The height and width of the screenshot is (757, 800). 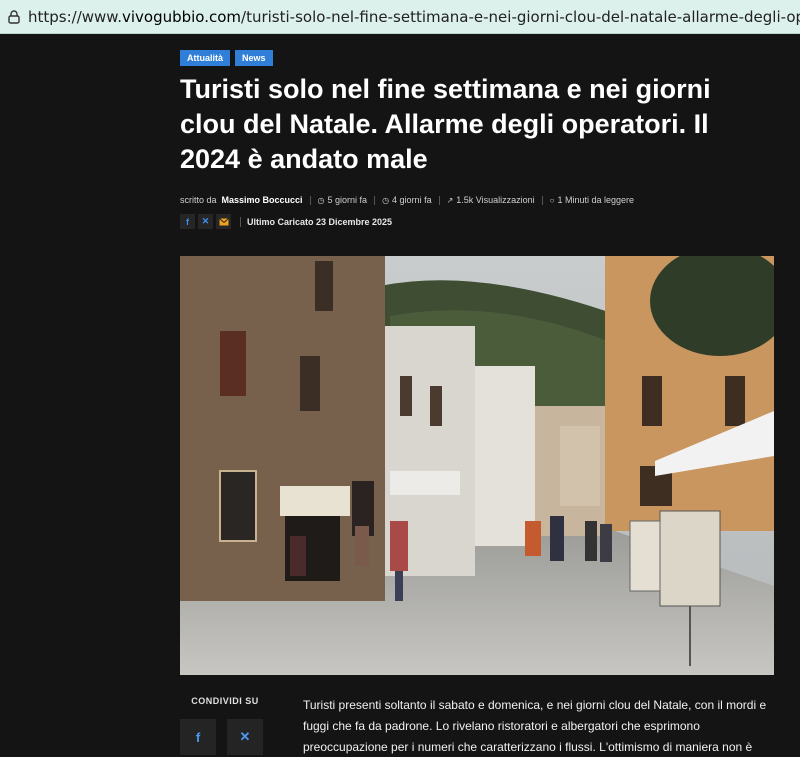 I want to click on author-link: Massimo Boccucci, so click(x=262, y=200).